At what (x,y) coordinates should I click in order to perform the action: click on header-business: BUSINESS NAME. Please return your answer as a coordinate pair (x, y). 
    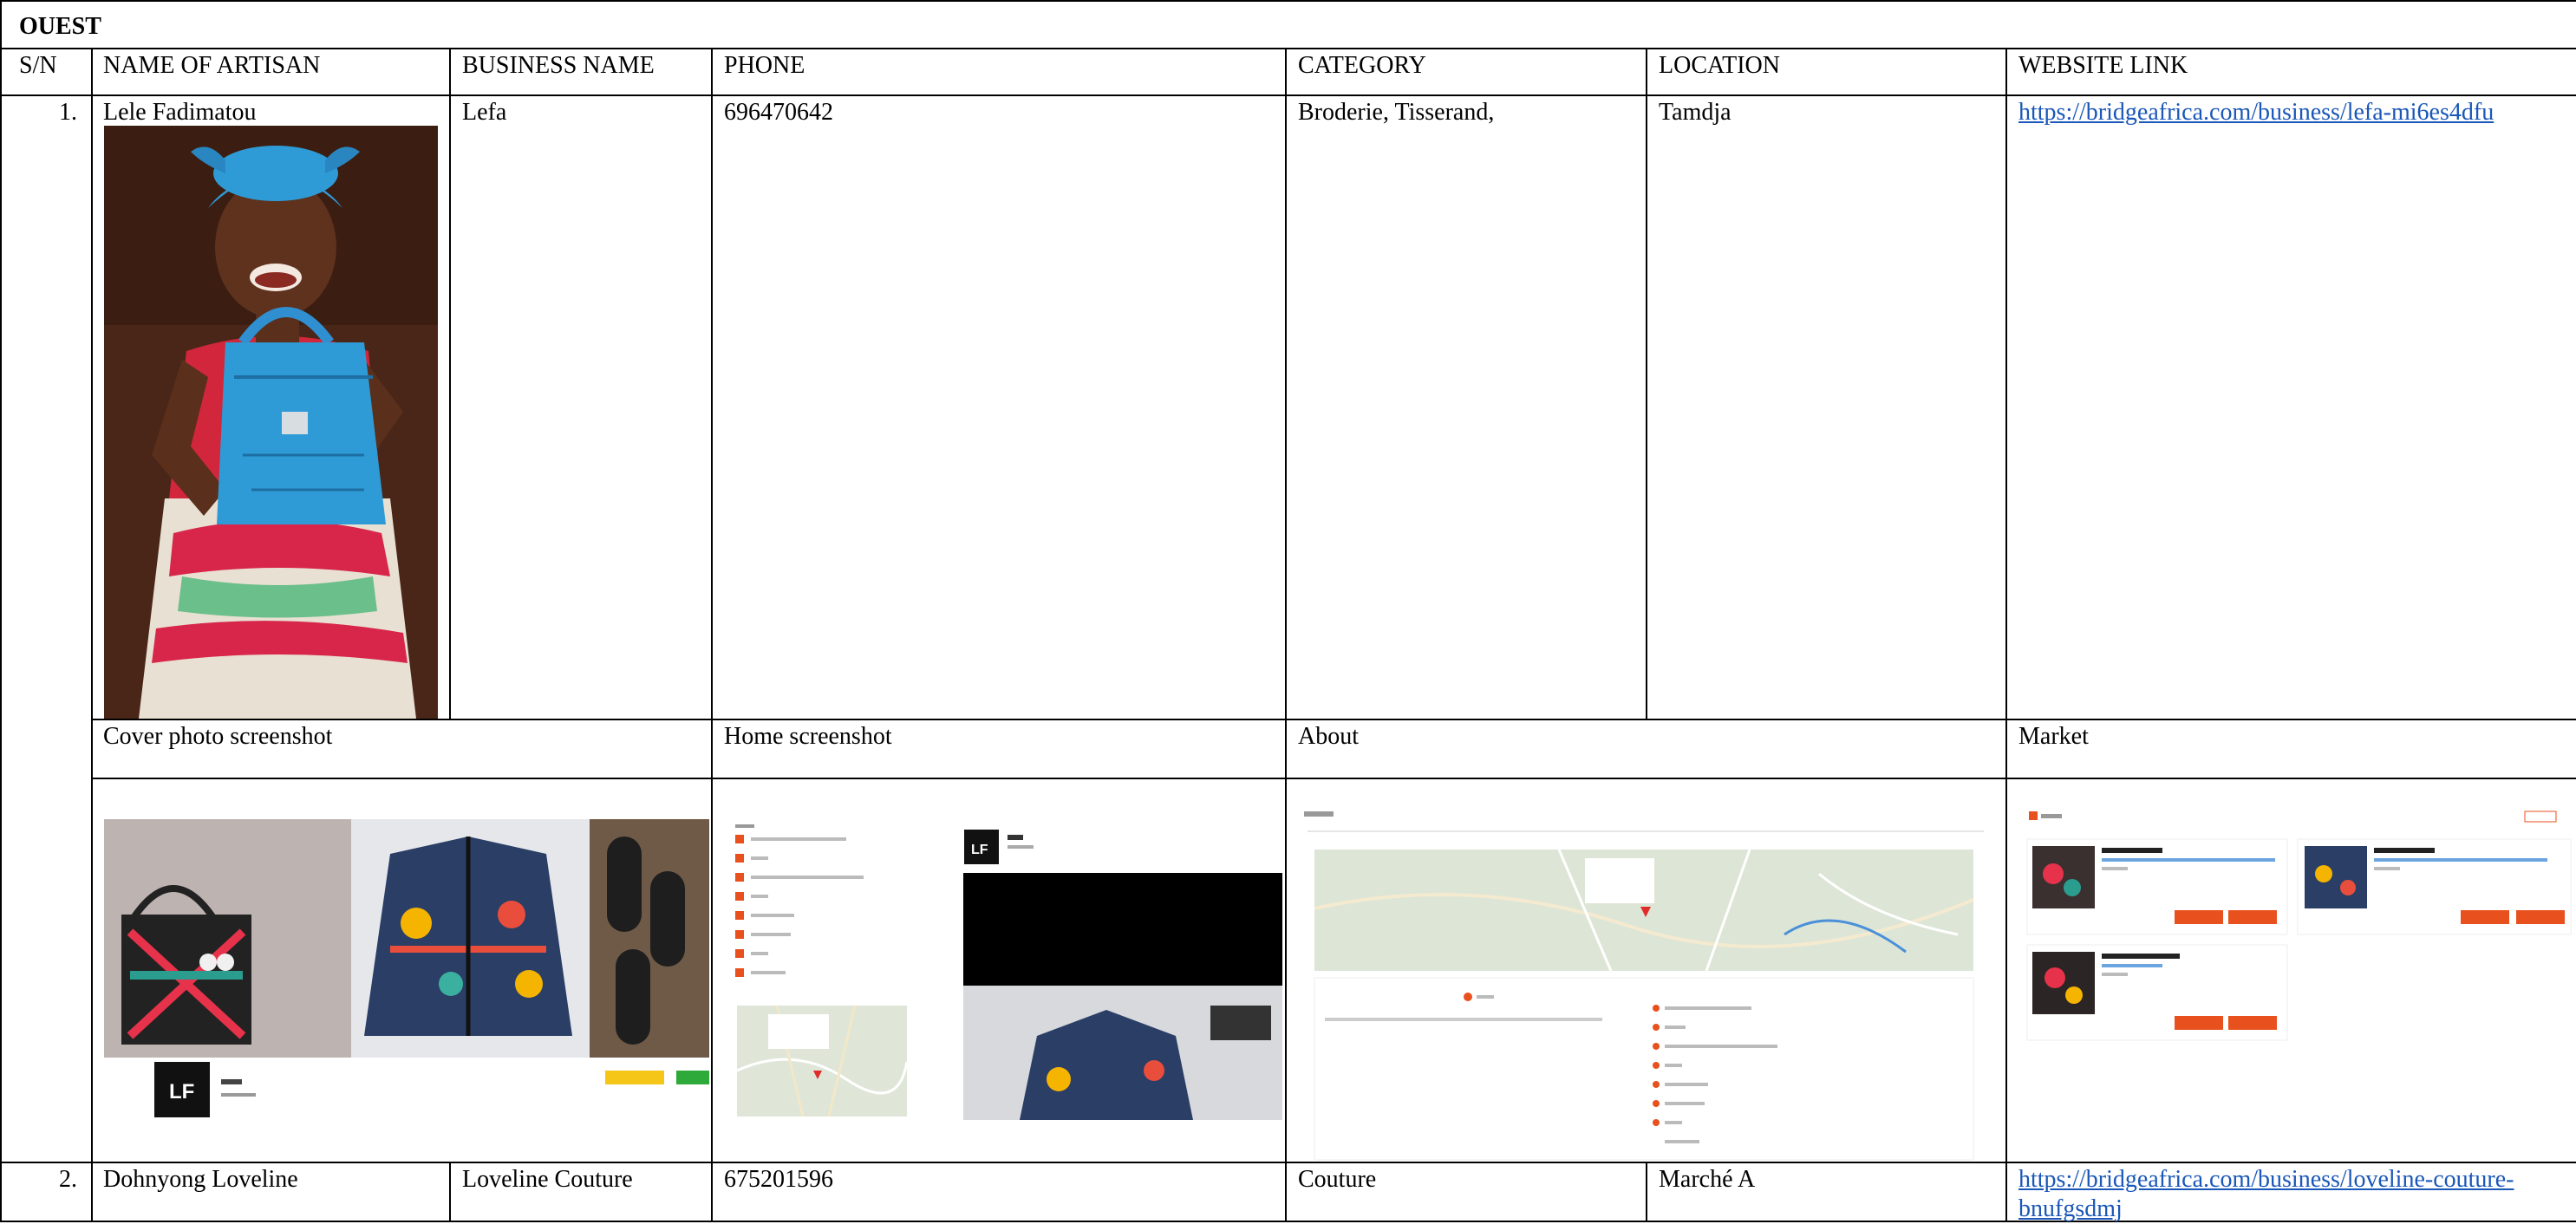
    Looking at the image, I should click on (558, 65).